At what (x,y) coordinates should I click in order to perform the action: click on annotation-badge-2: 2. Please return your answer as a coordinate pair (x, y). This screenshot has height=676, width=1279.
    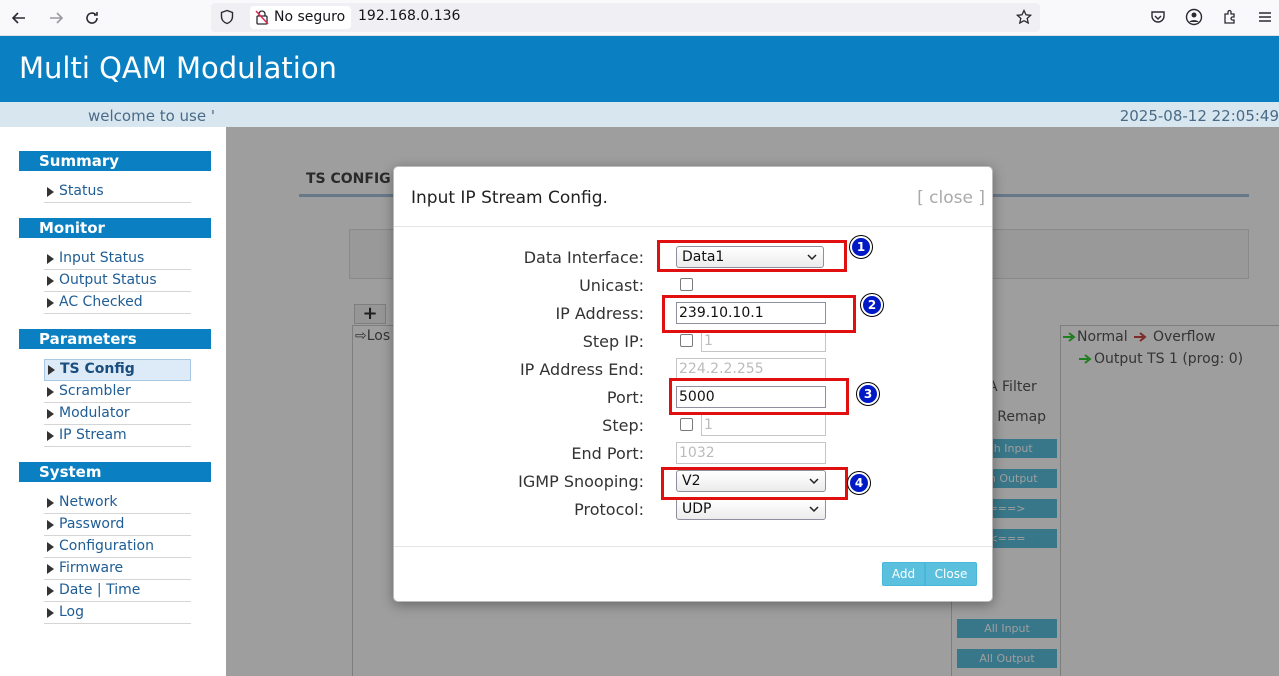
    Looking at the image, I should click on (872, 305).